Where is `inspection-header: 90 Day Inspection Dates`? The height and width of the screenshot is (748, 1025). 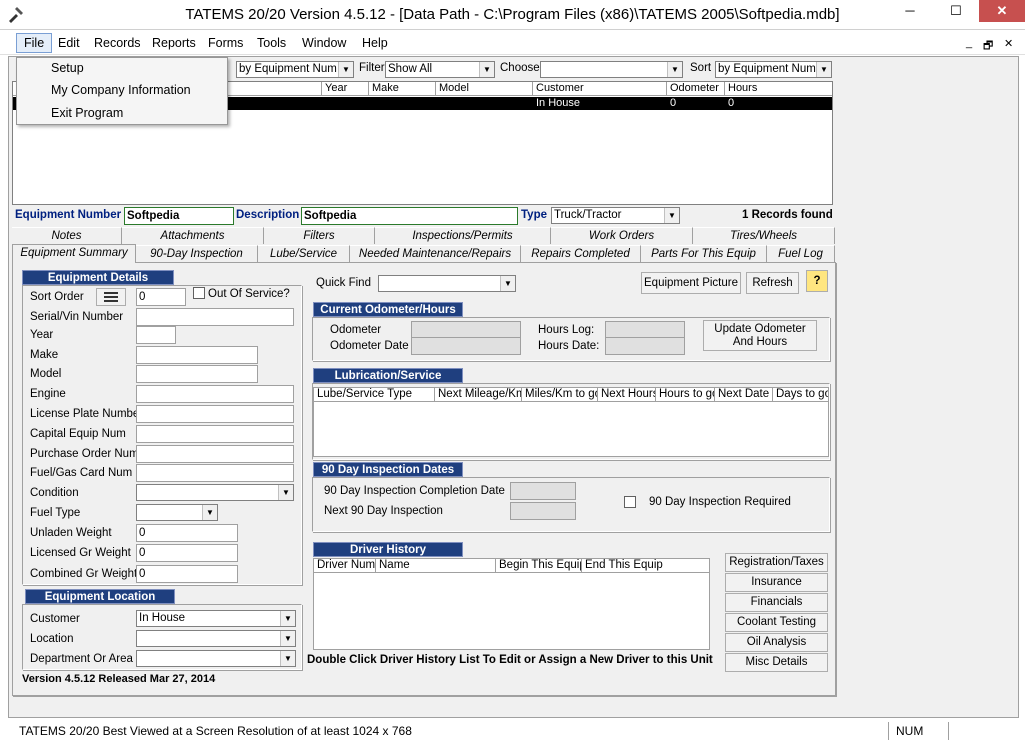 inspection-header: 90 Day Inspection Dates is located at coordinates (388, 469).